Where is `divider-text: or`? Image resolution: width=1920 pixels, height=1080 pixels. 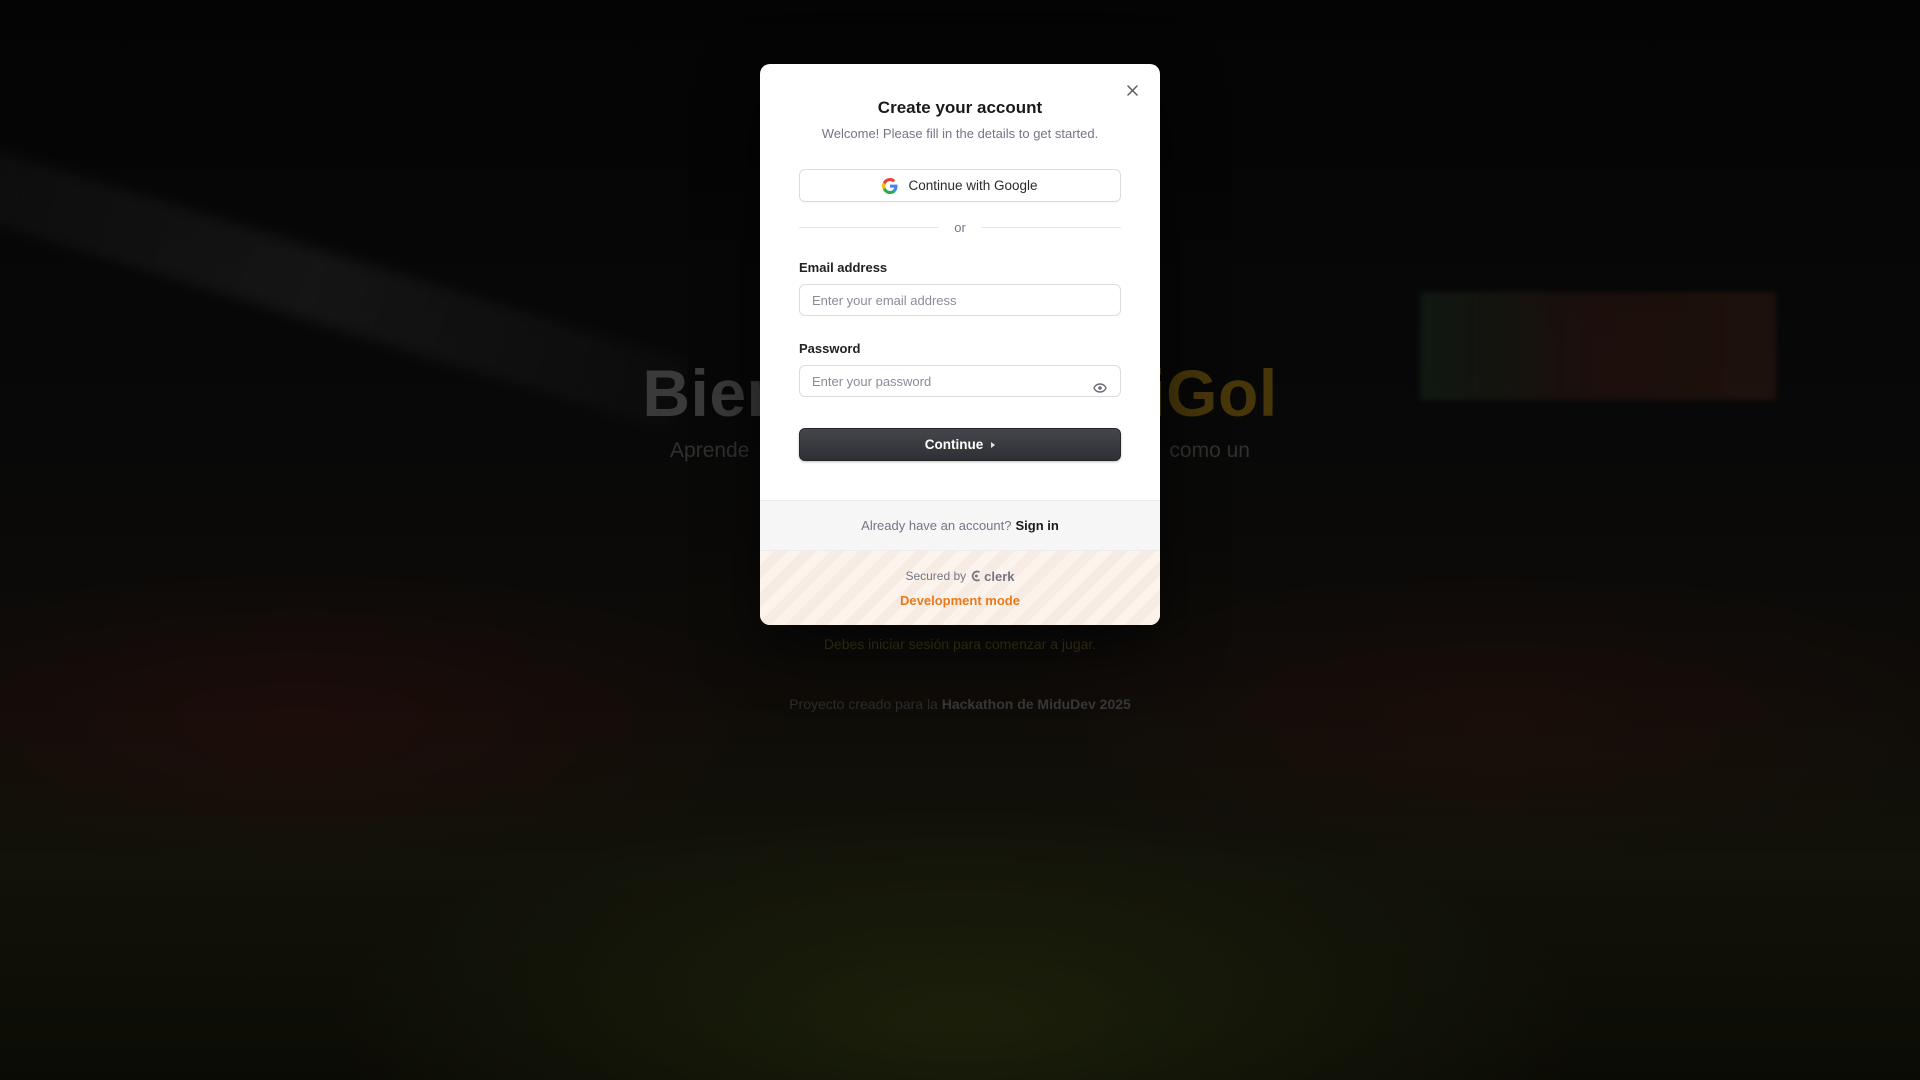 divider-text: or is located at coordinates (960, 227).